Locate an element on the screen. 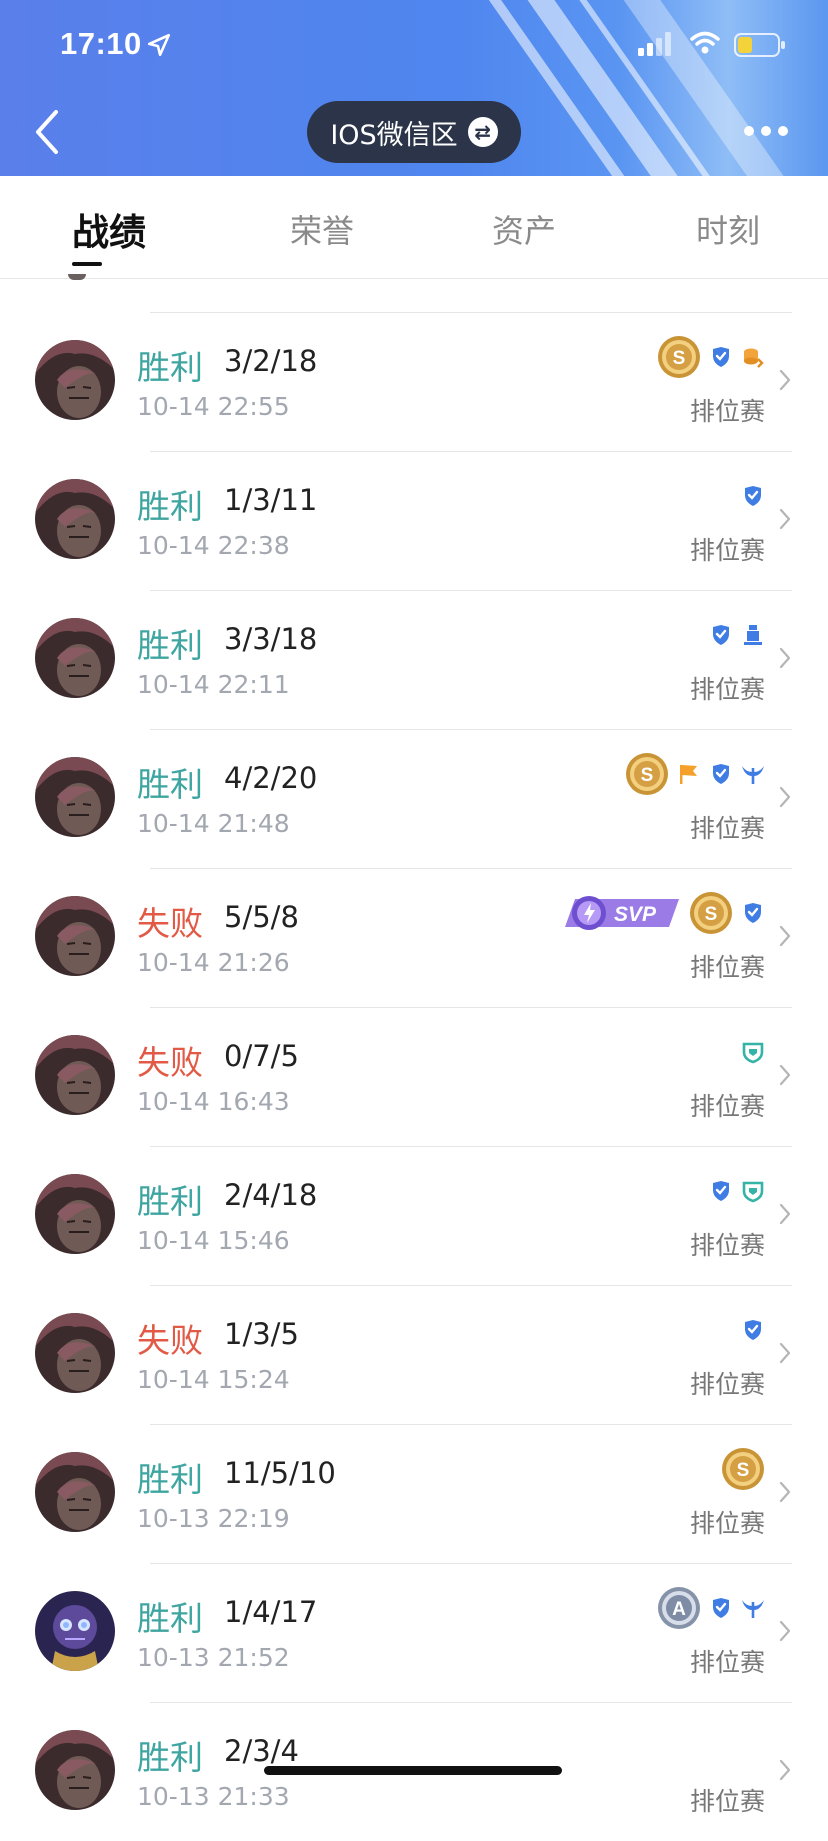 The height and width of the screenshot is (1841, 828). match-time: 10-13 21:33 is located at coordinates (213, 1796).